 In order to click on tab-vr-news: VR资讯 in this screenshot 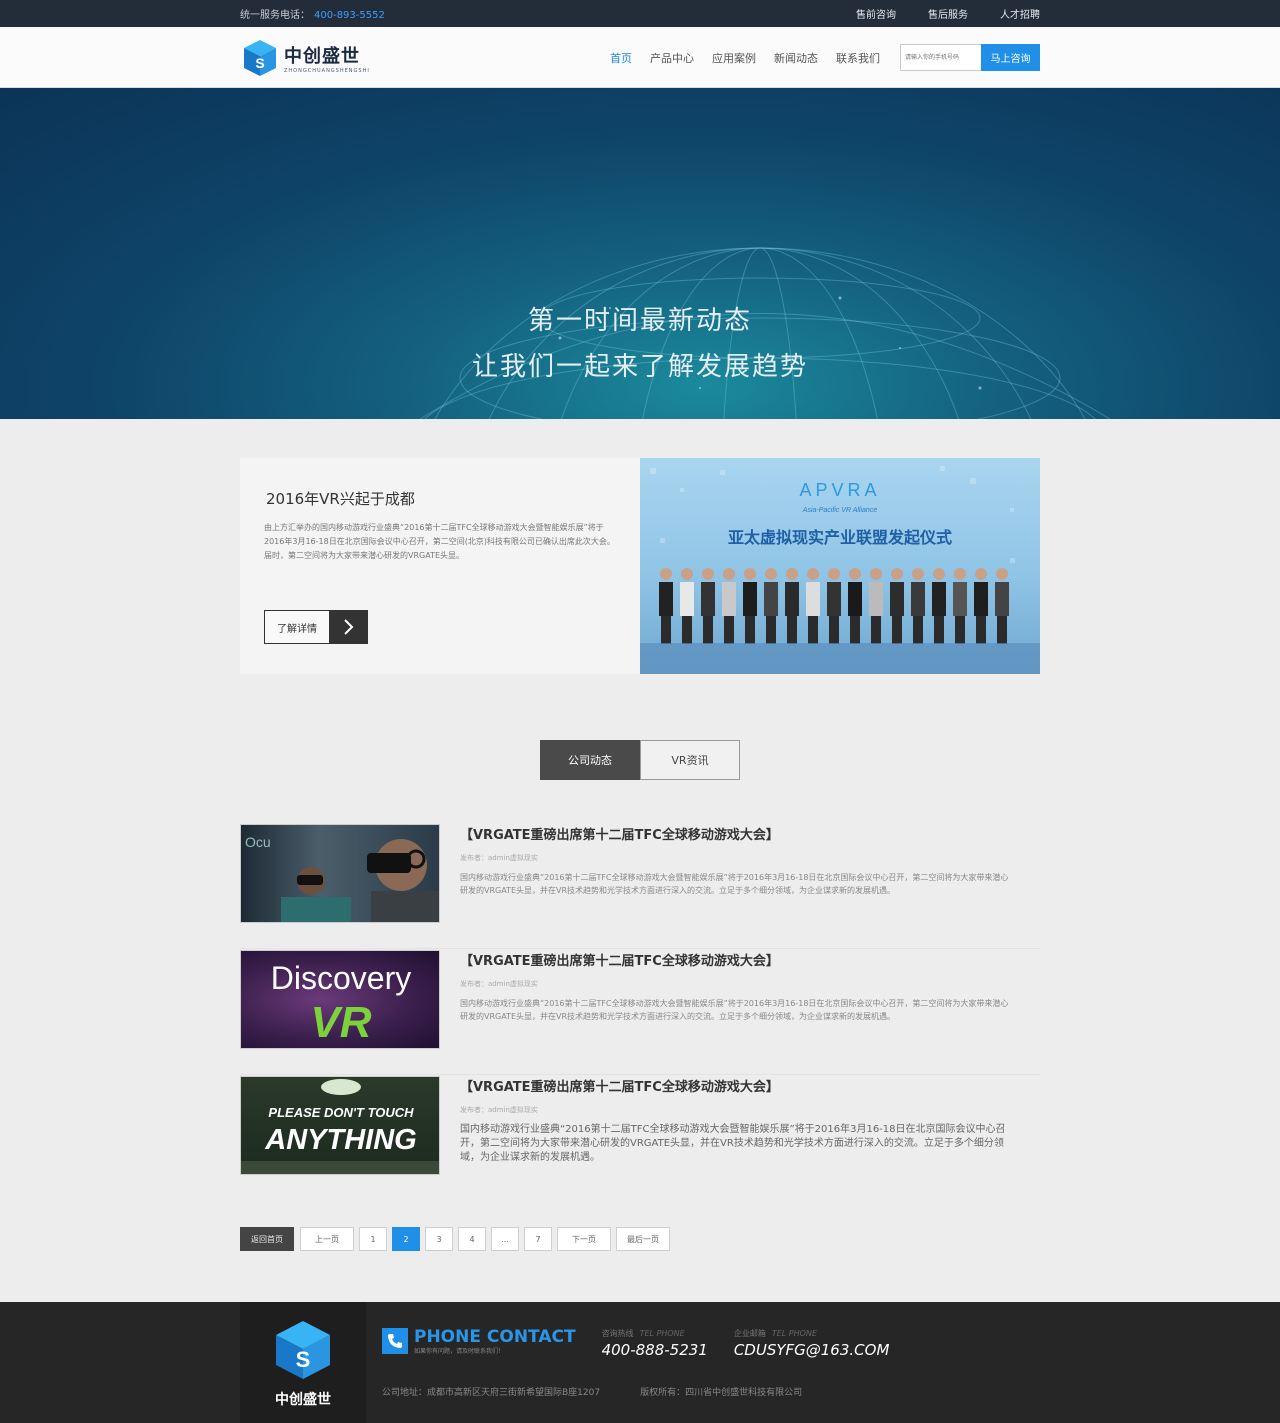, I will do `click(690, 760)`.